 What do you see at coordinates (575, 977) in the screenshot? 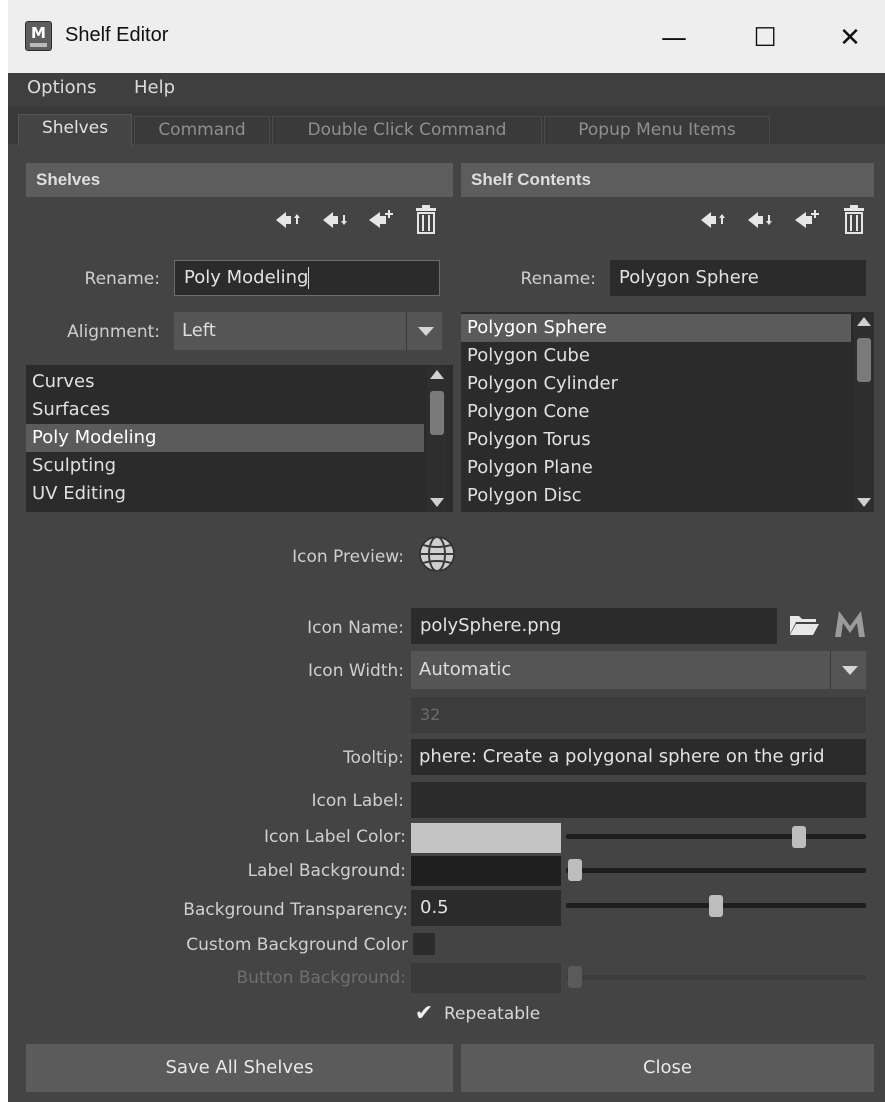
I see `button-background-slider-handle` at bounding box center [575, 977].